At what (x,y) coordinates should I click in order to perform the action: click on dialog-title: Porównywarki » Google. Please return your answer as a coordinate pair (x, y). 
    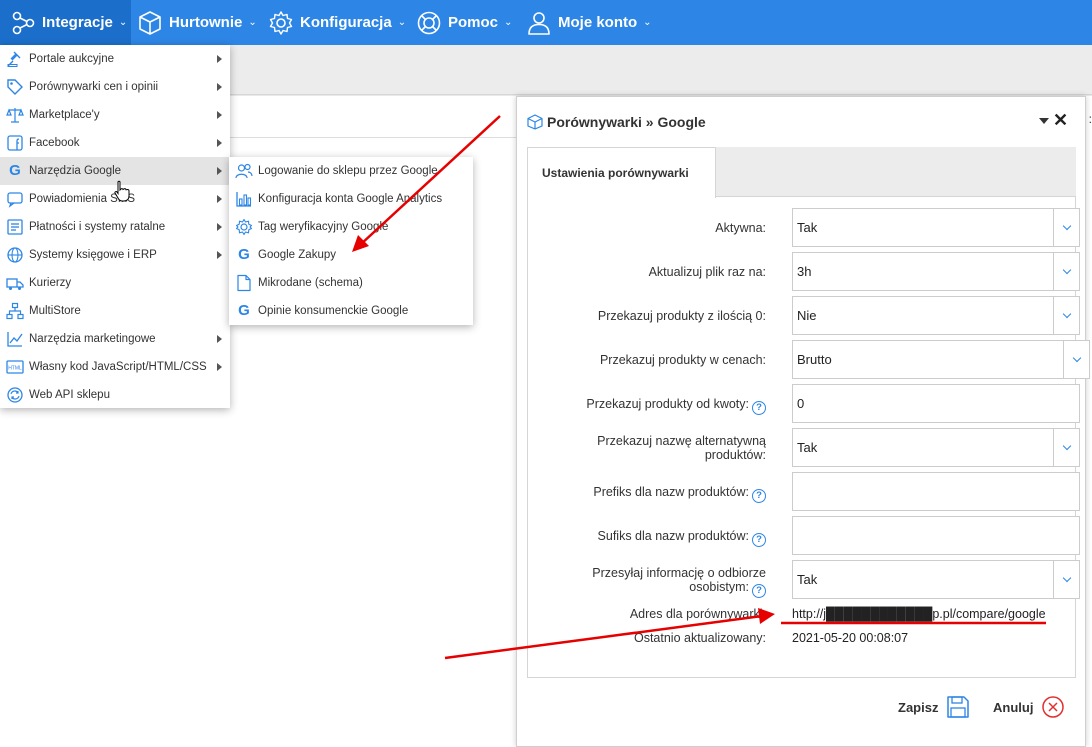
    Looking at the image, I should click on (616, 122).